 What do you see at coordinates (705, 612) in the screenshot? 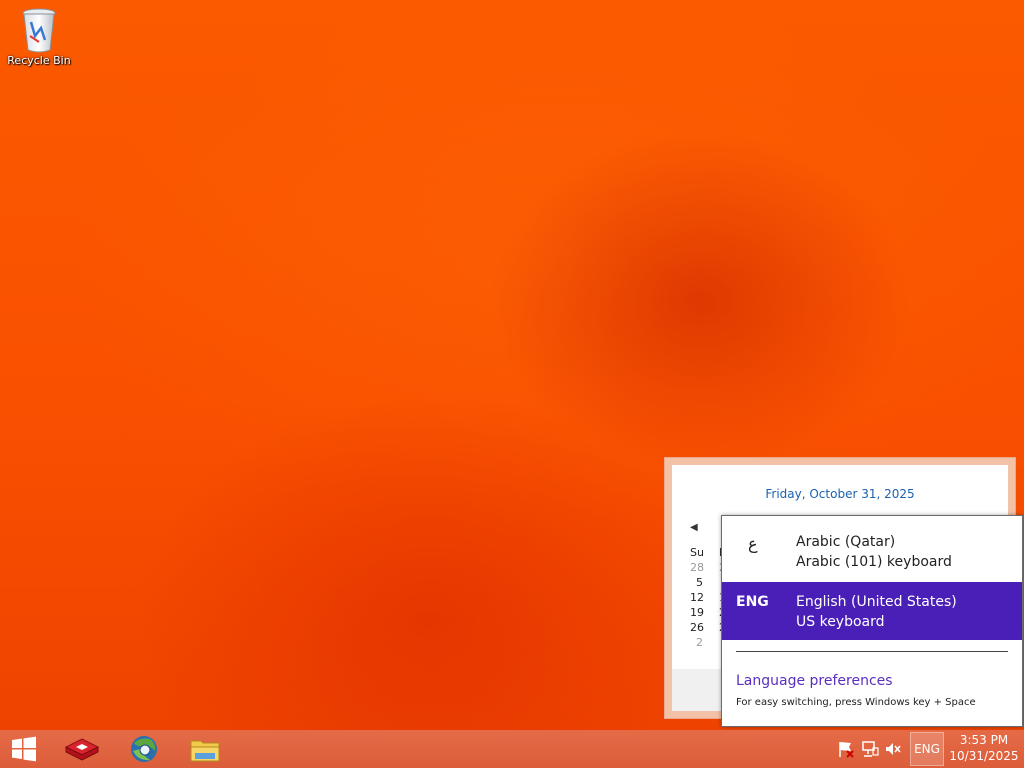
I see `calendar-day: 19` at bounding box center [705, 612].